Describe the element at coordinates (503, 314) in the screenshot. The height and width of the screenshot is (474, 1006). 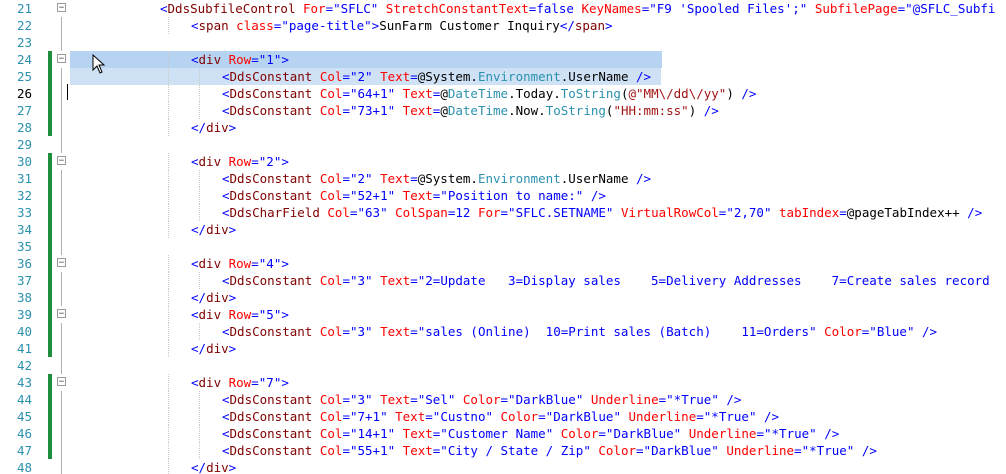
I see `code-line-39: 39 − <div Row="5">` at that location.